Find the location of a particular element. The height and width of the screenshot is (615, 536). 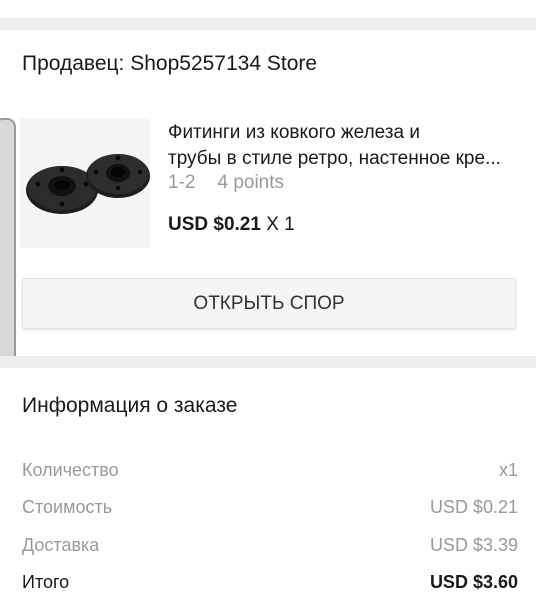

order-row-cost: Стоимость USD $0.21 is located at coordinates (270, 509).